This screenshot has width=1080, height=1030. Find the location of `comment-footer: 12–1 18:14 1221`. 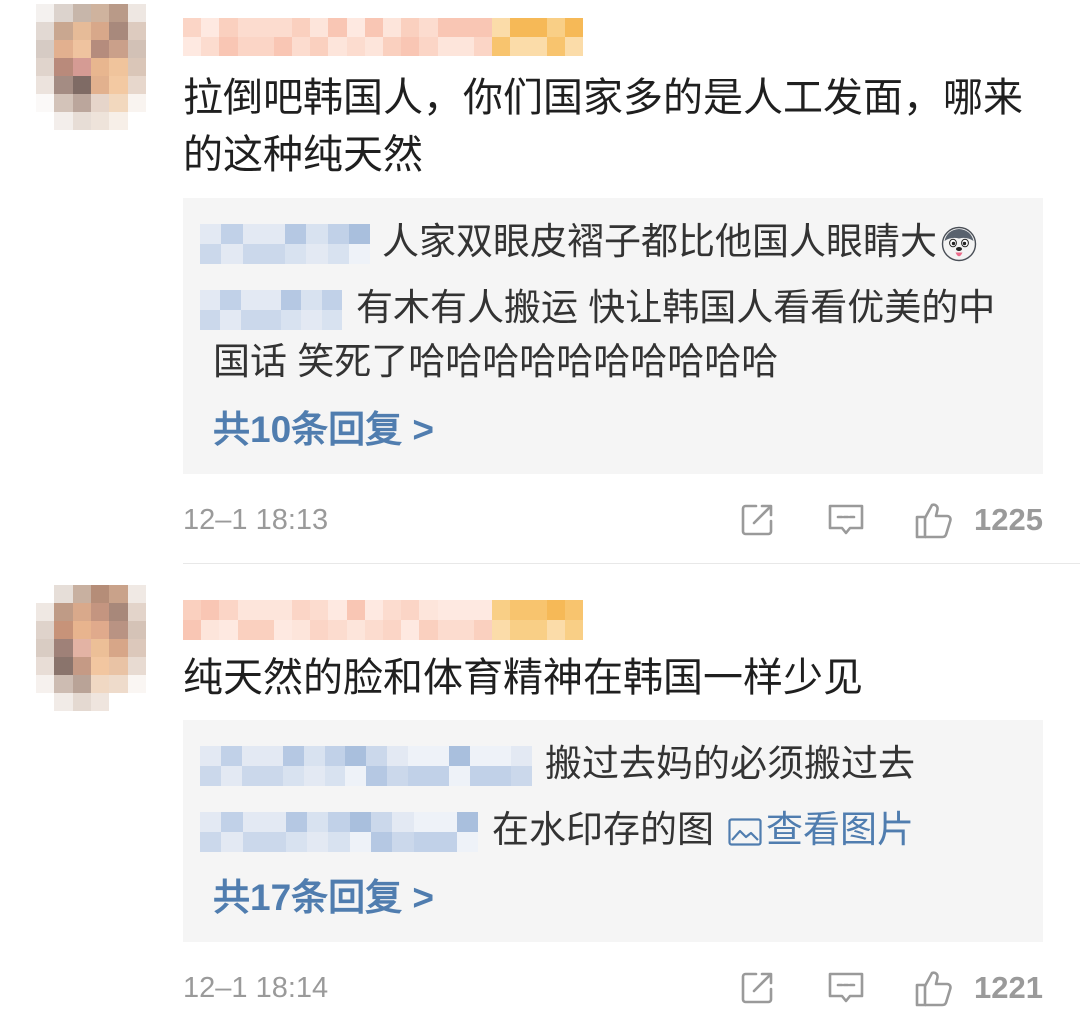

comment-footer: 12–1 18:14 1221 is located at coordinates (613, 988).